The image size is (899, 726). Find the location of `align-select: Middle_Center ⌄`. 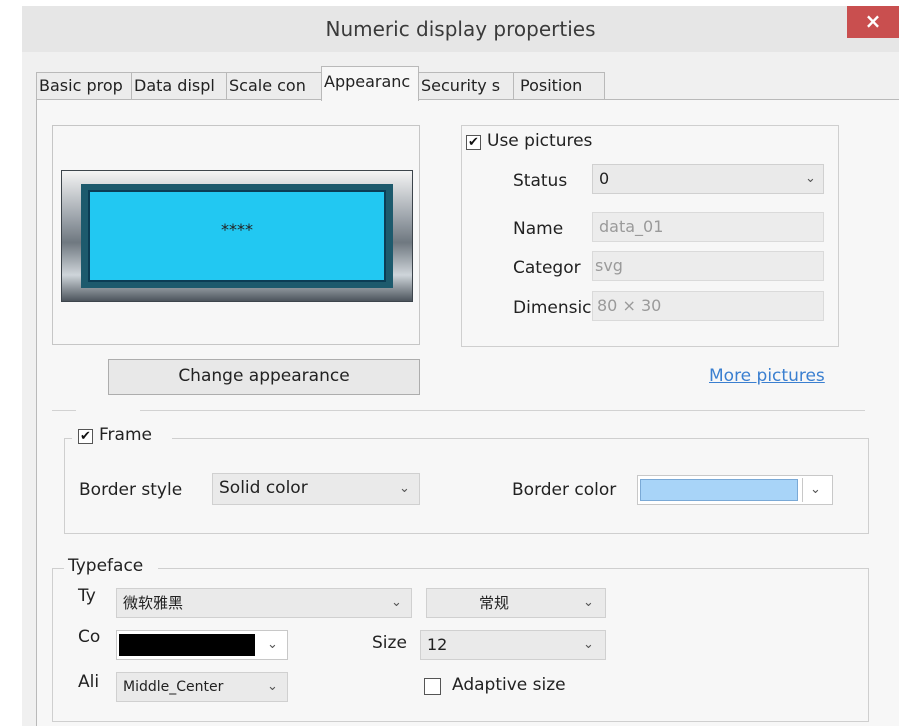

align-select: Middle_Center ⌄ is located at coordinates (202, 687).